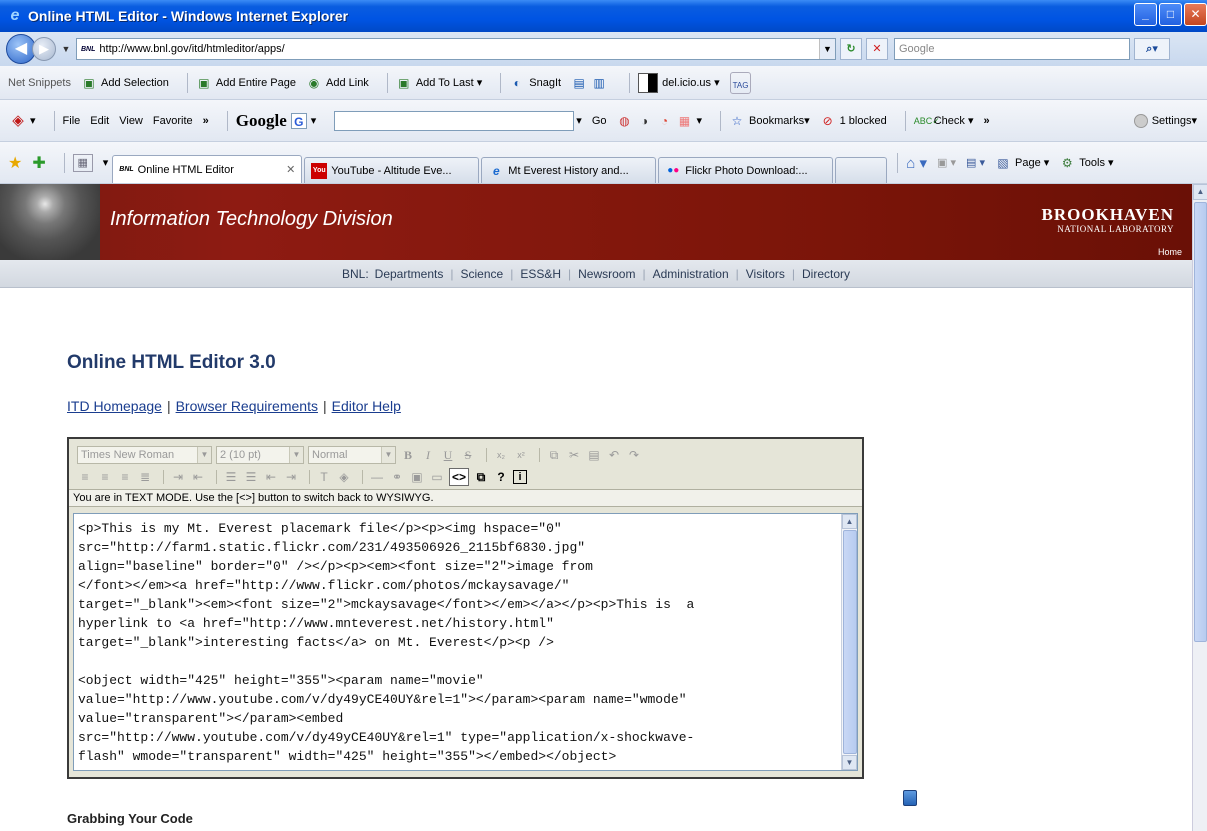 Image resolution: width=1207 pixels, height=831 pixels. What do you see at coordinates (851, 49) in the screenshot?
I see `refresh-icon: ↻` at bounding box center [851, 49].